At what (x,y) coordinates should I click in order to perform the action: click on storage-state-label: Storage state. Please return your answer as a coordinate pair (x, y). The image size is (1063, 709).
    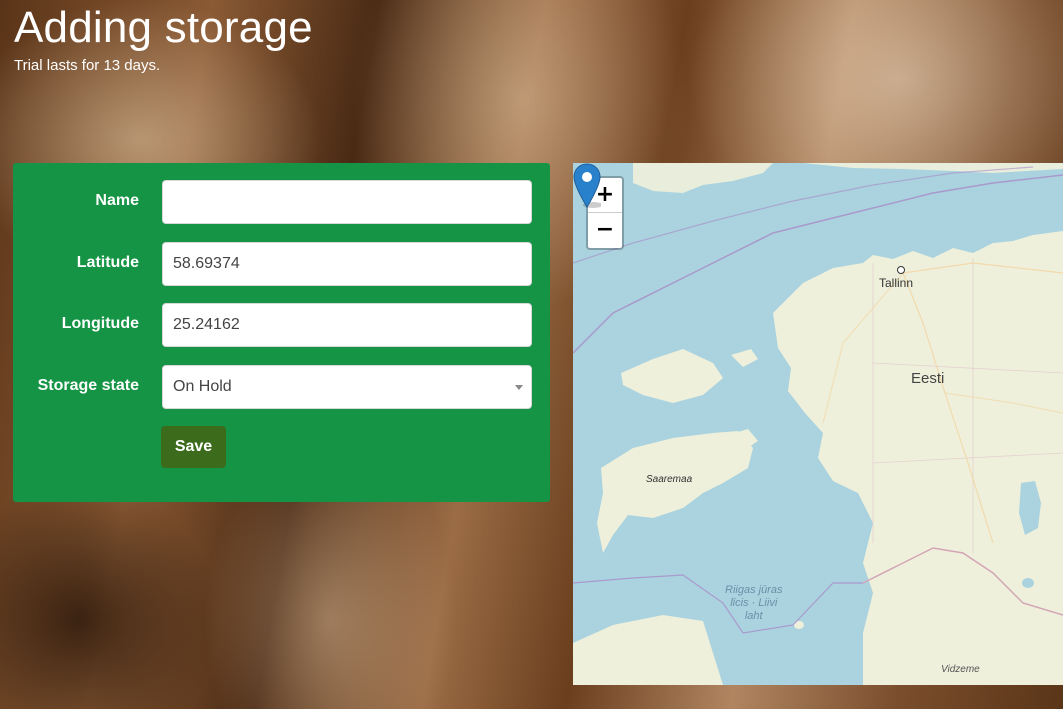
    Looking at the image, I should click on (88, 385).